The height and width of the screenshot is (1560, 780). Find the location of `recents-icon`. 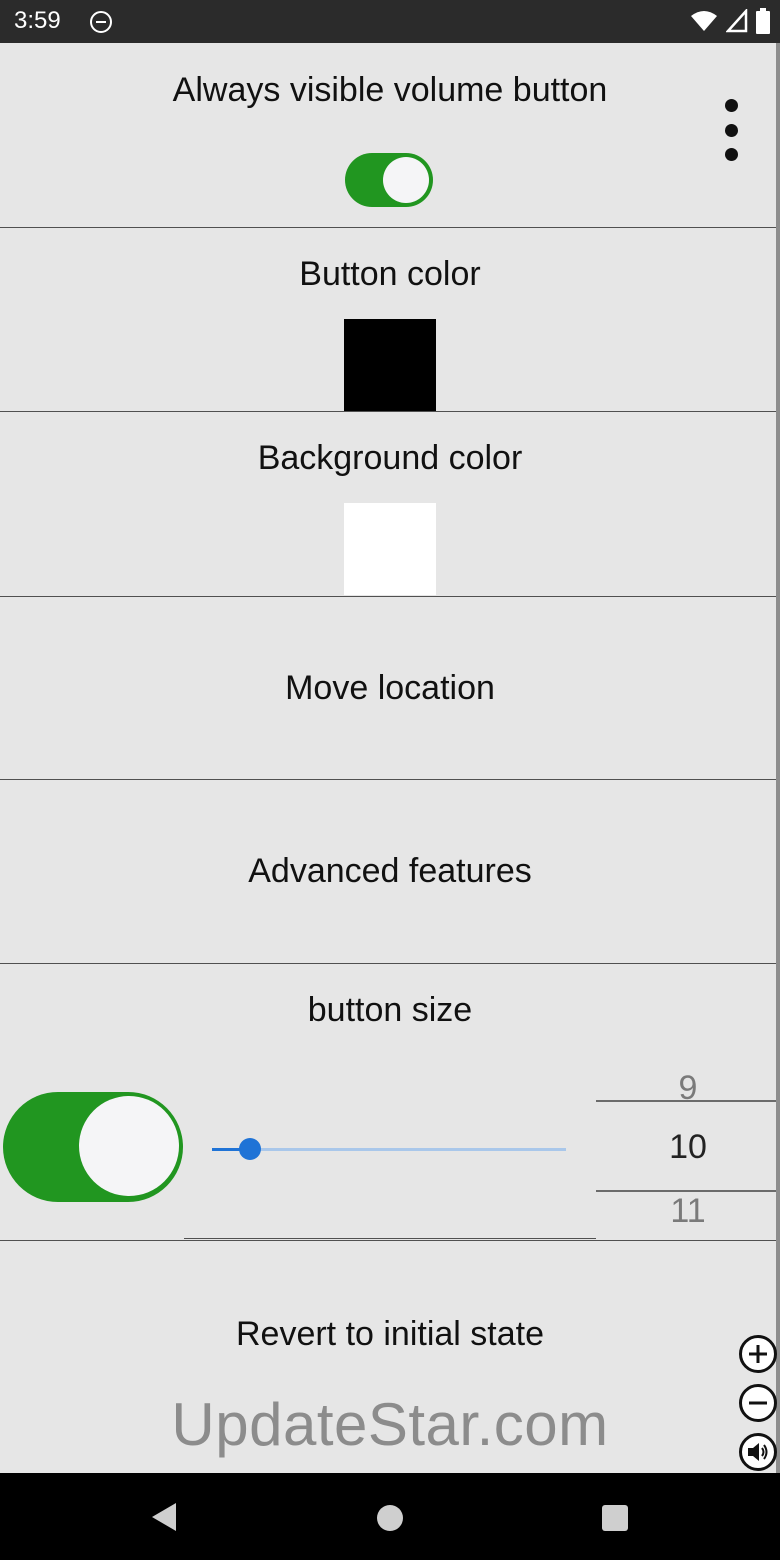

recents-icon is located at coordinates (615, 1520).